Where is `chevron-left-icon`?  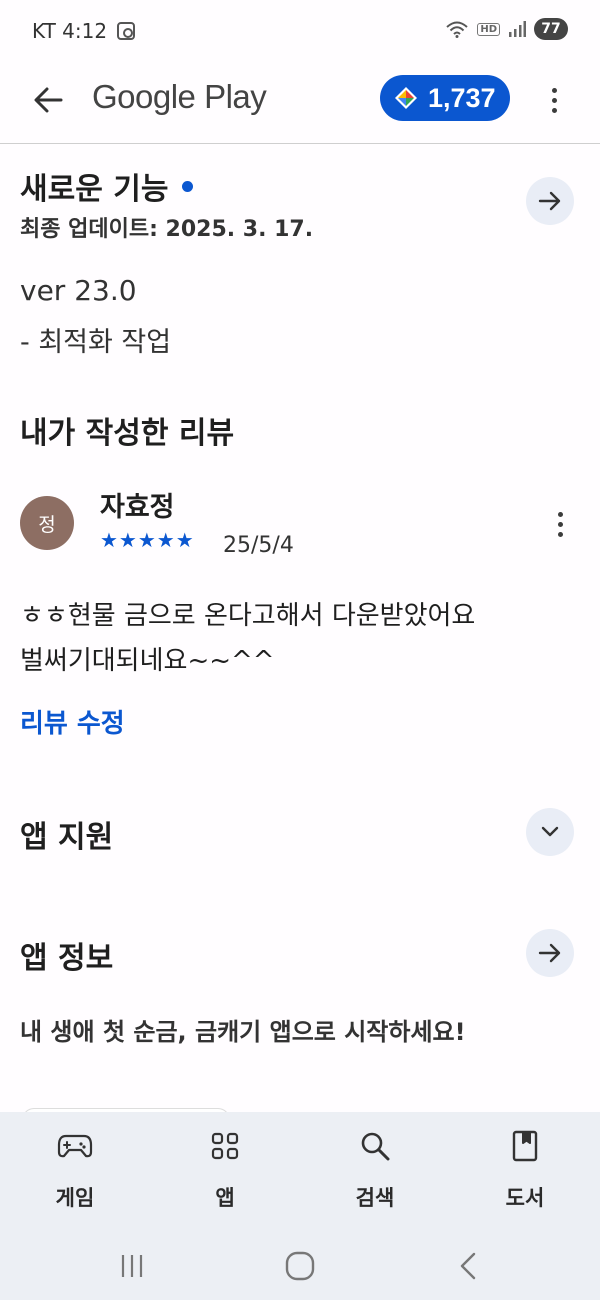 chevron-left-icon is located at coordinates (468, 1266).